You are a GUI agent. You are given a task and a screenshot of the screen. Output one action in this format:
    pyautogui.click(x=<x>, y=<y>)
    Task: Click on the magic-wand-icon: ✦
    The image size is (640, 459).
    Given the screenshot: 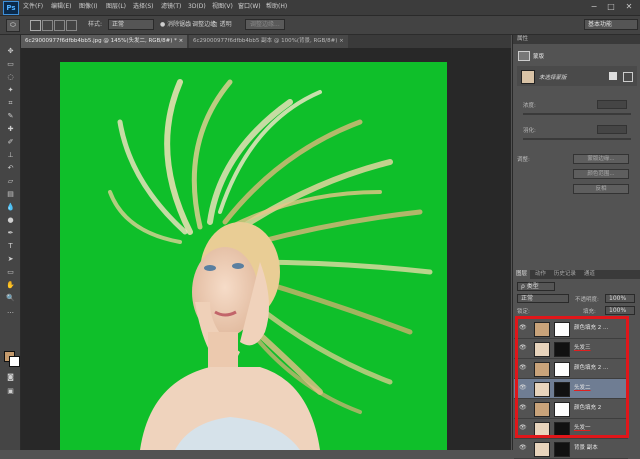 What is the action you would take?
    pyautogui.click(x=10, y=90)
    